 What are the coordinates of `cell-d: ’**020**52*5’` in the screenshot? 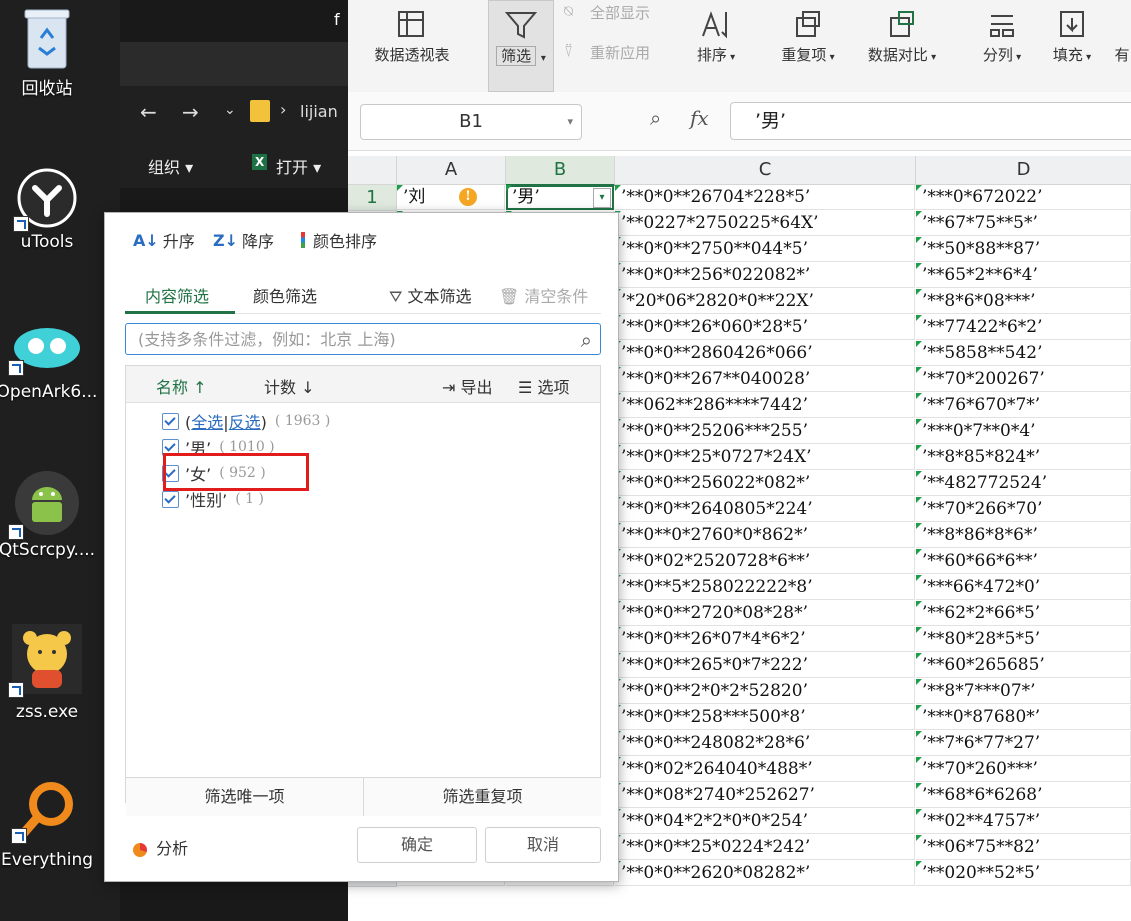 It's located at (1023, 873).